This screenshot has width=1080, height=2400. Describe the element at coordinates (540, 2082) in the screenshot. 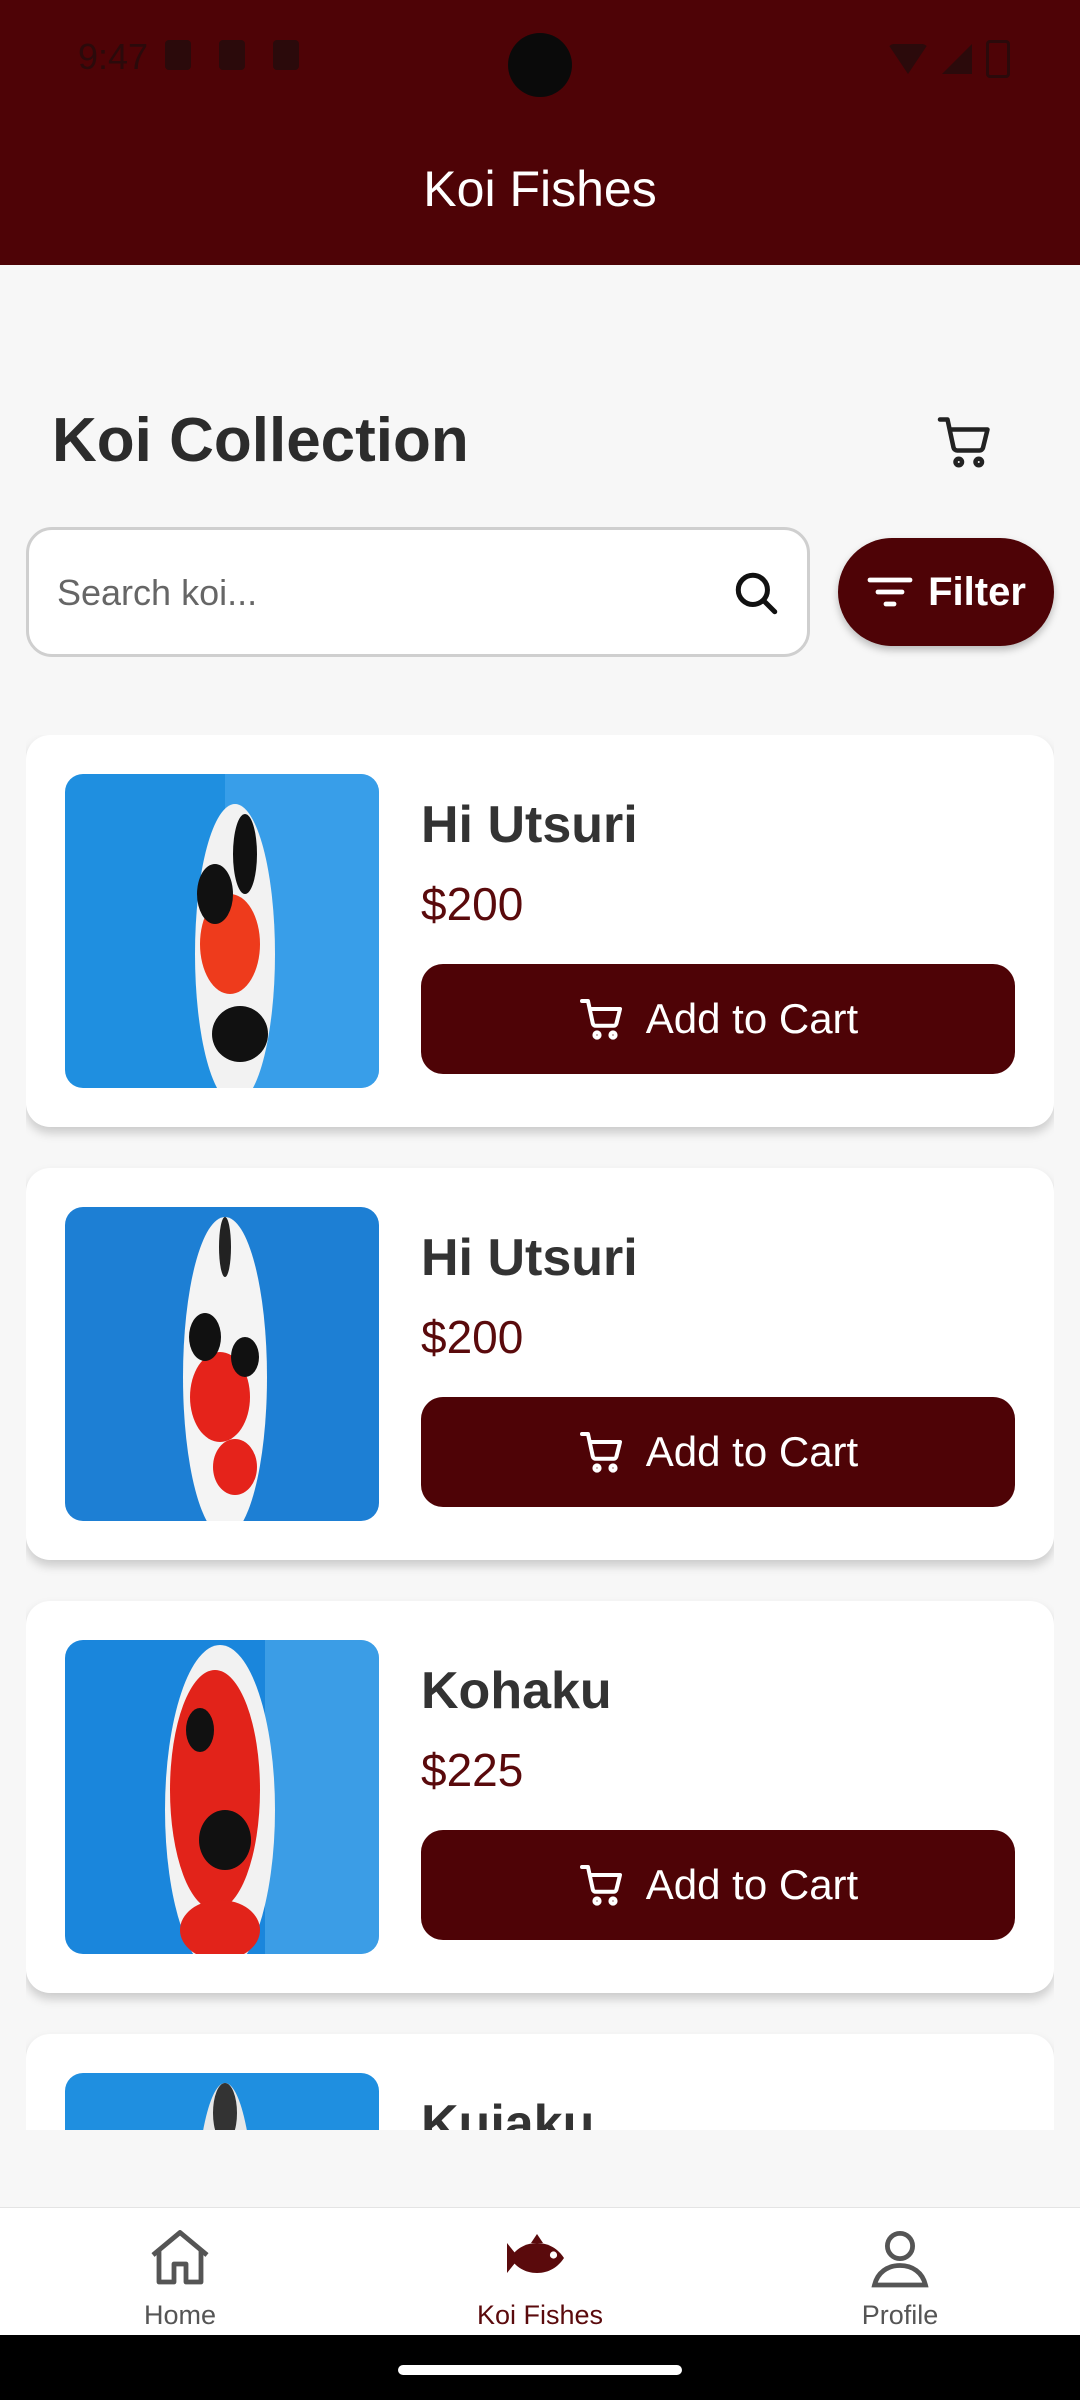

I see `product-card: Kujaku` at that location.